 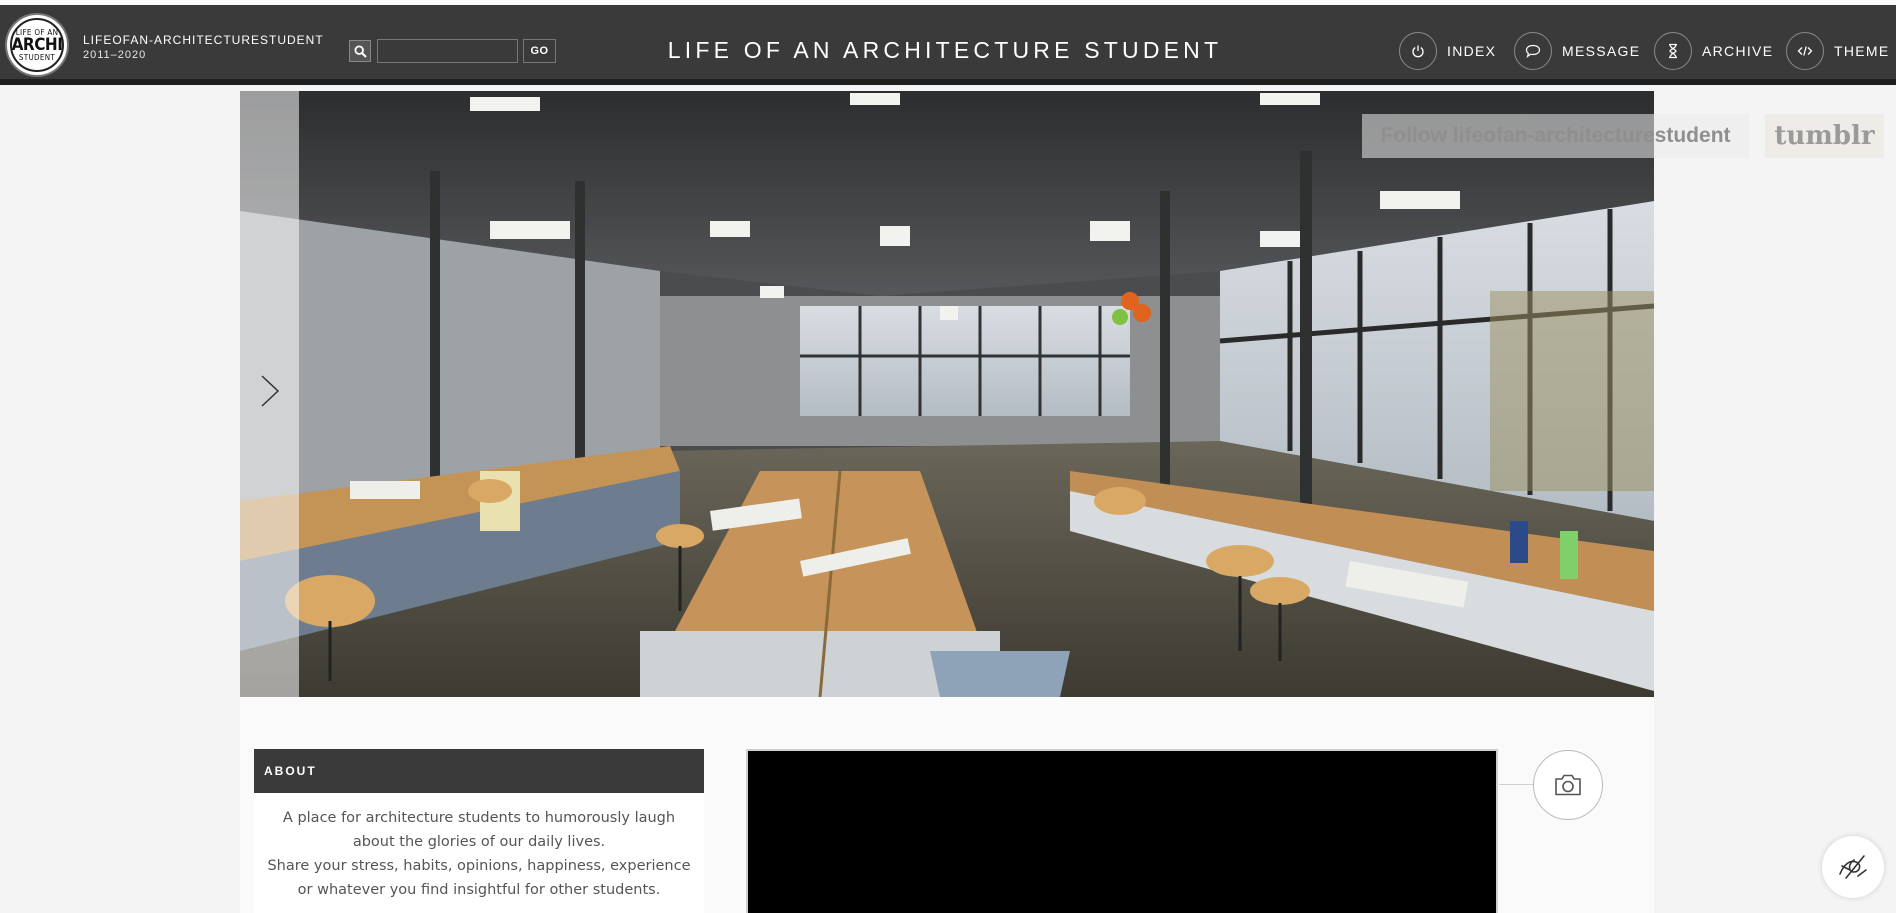 I want to click on nav-theme: THEME, so click(x=1838, y=51).